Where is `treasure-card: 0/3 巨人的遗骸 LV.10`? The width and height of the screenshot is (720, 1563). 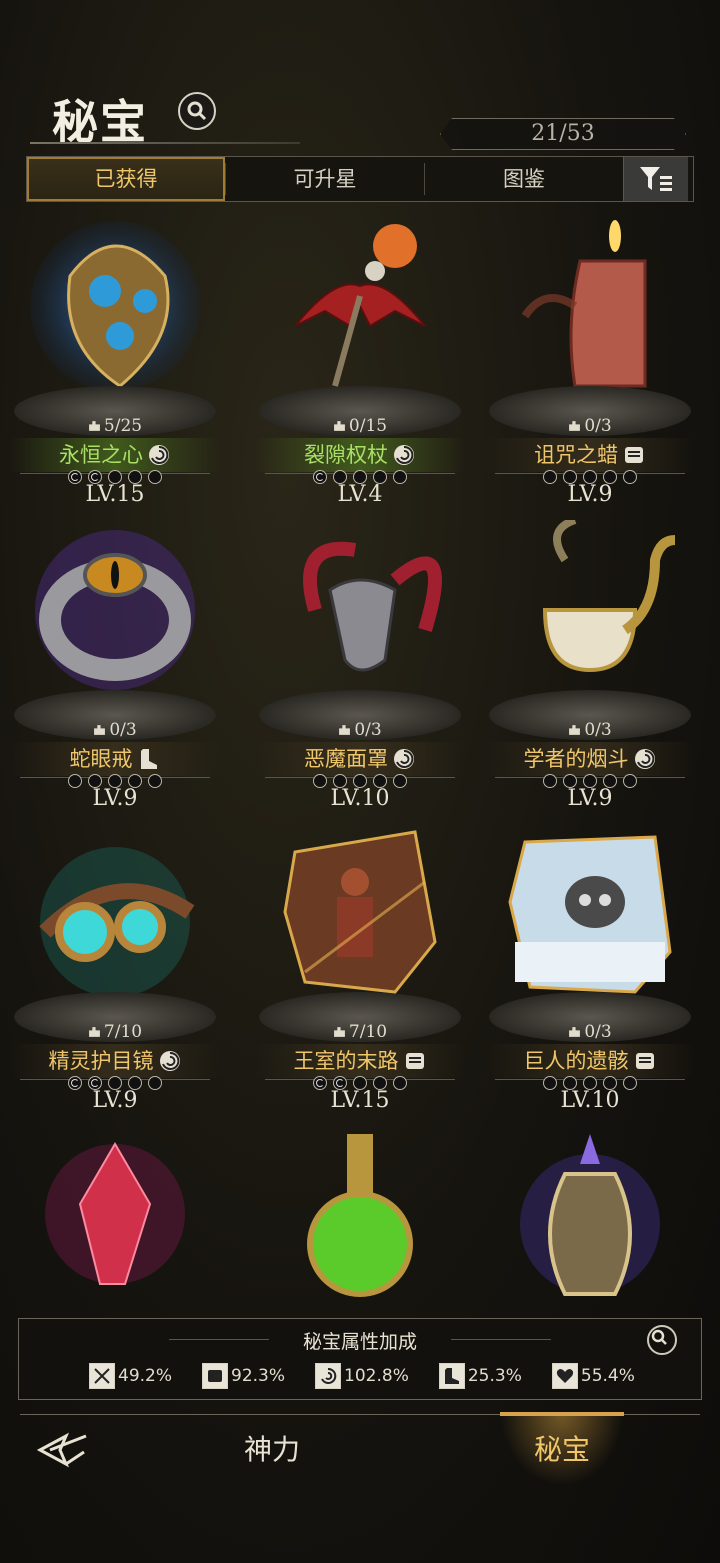 treasure-card: 0/3 巨人的遗骸 LV.10 is located at coordinates (590, 962).